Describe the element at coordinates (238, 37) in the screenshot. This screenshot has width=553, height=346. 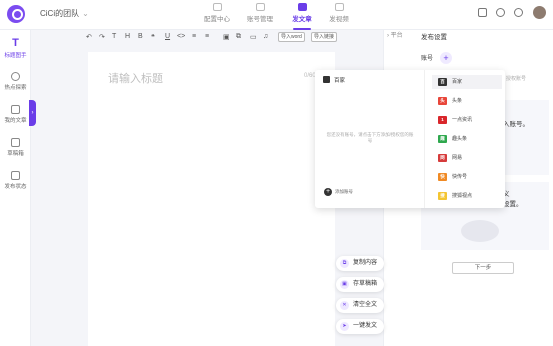
I see `link-icon: ⧉` at that location.